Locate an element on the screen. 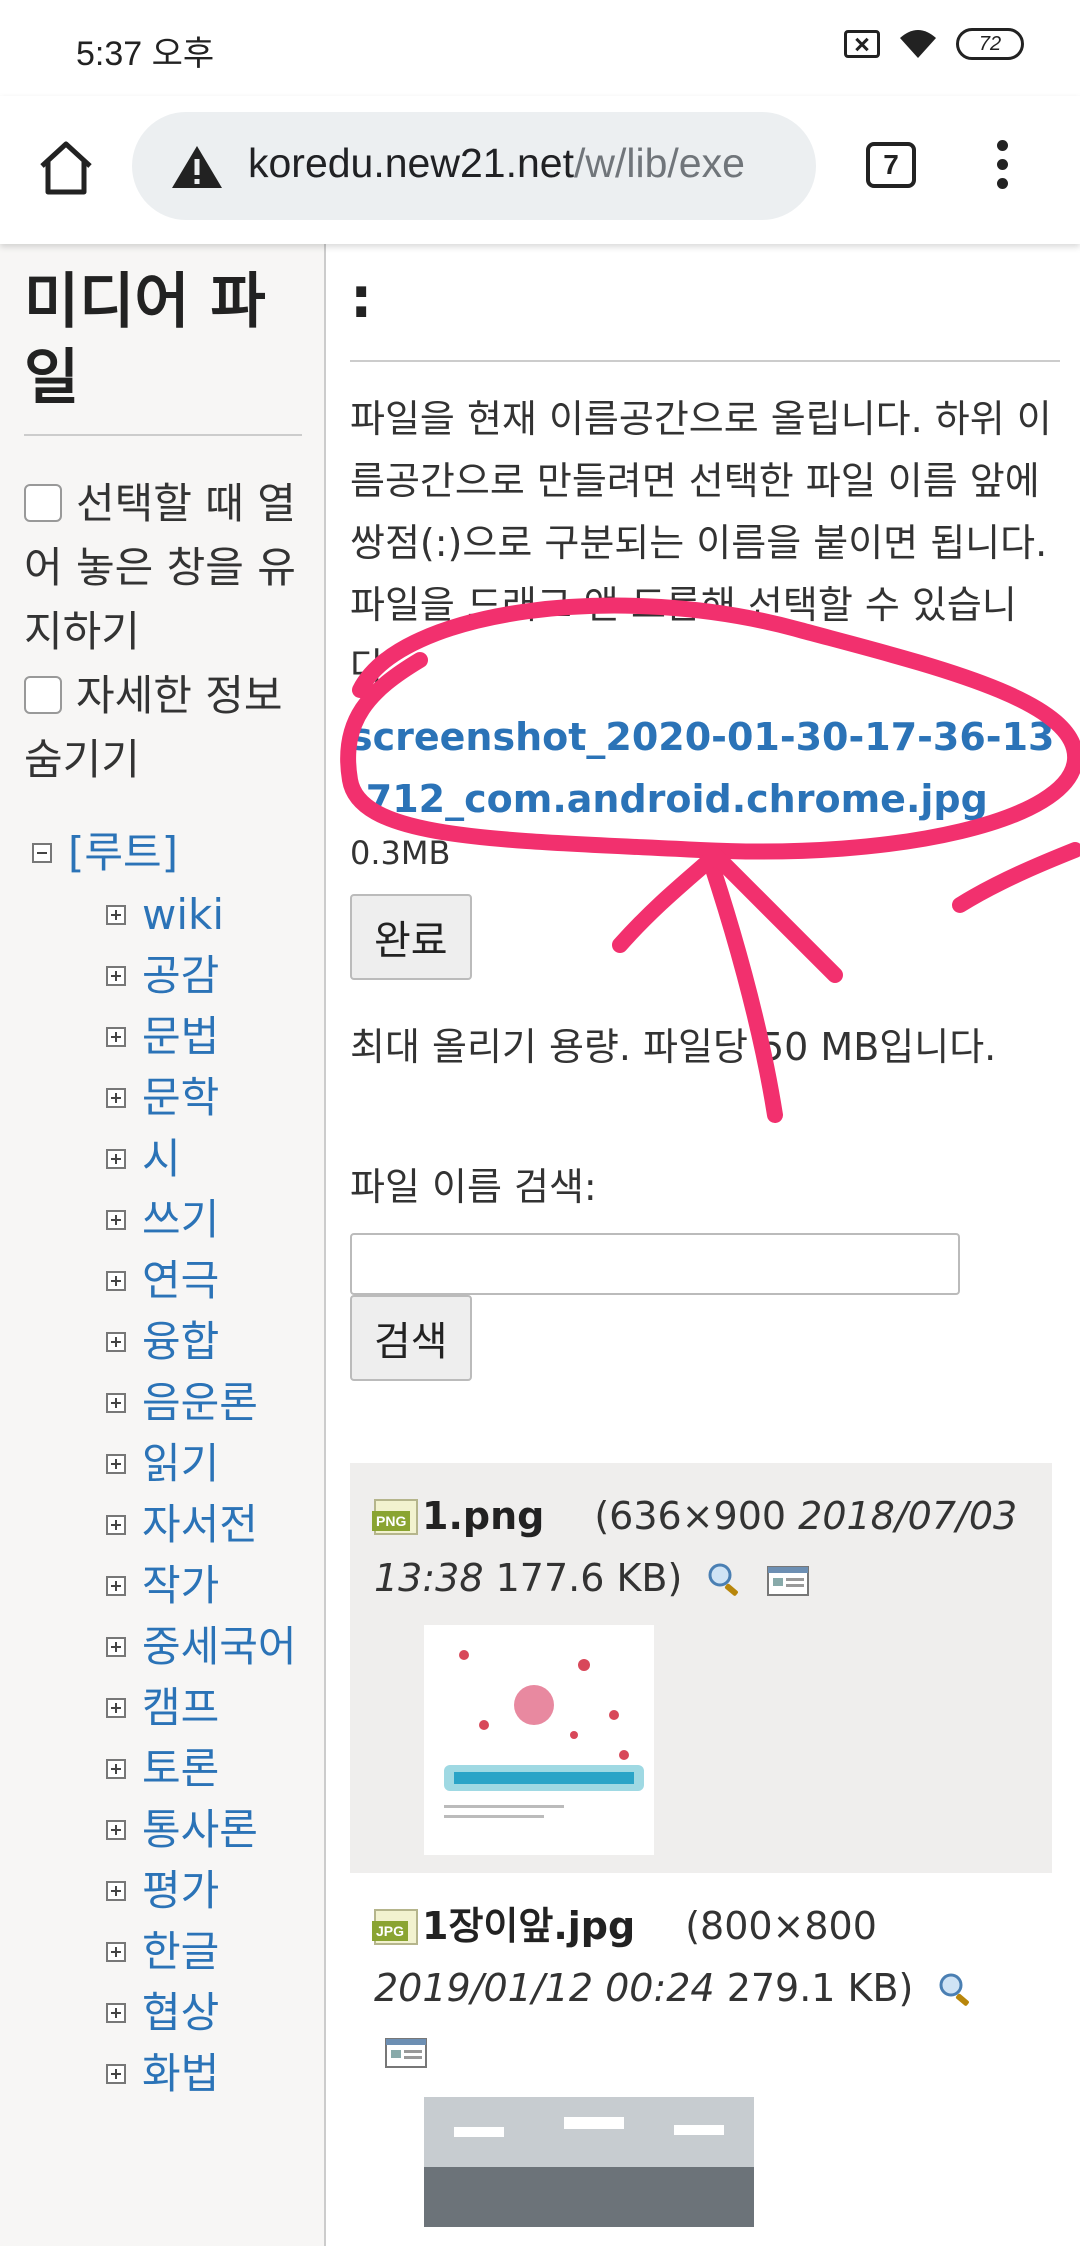 The height and width of the screenshot is (2246, 1080). tree-item: 연극 is located at coordinates (174, 1280).